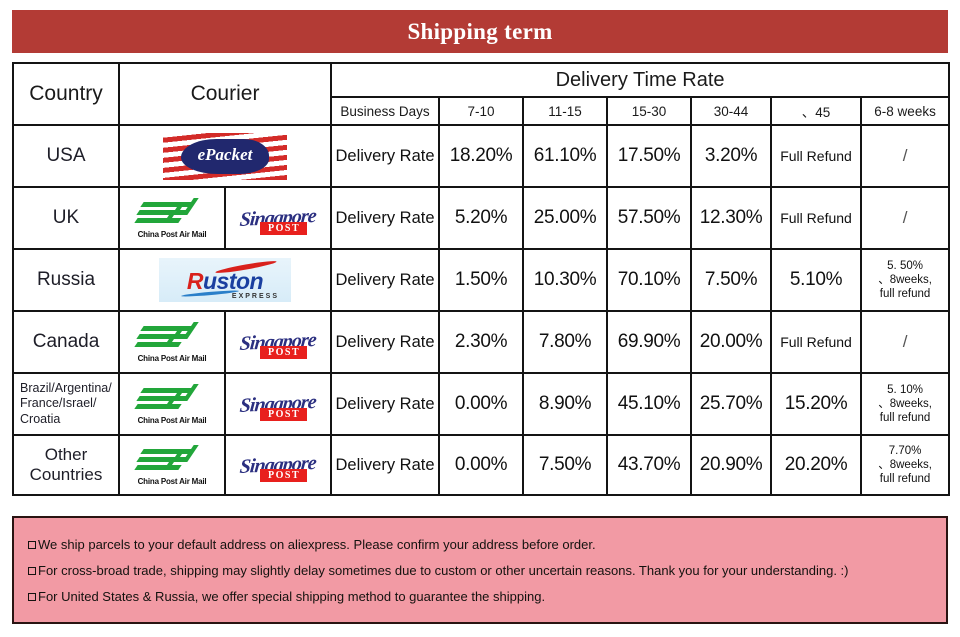 This screenshot has width=960, height=637. What do you see at coordinates (481, 111) in the screenshot?
I see `header-range-7-10: 7-10` at bounding box center [481, 111].